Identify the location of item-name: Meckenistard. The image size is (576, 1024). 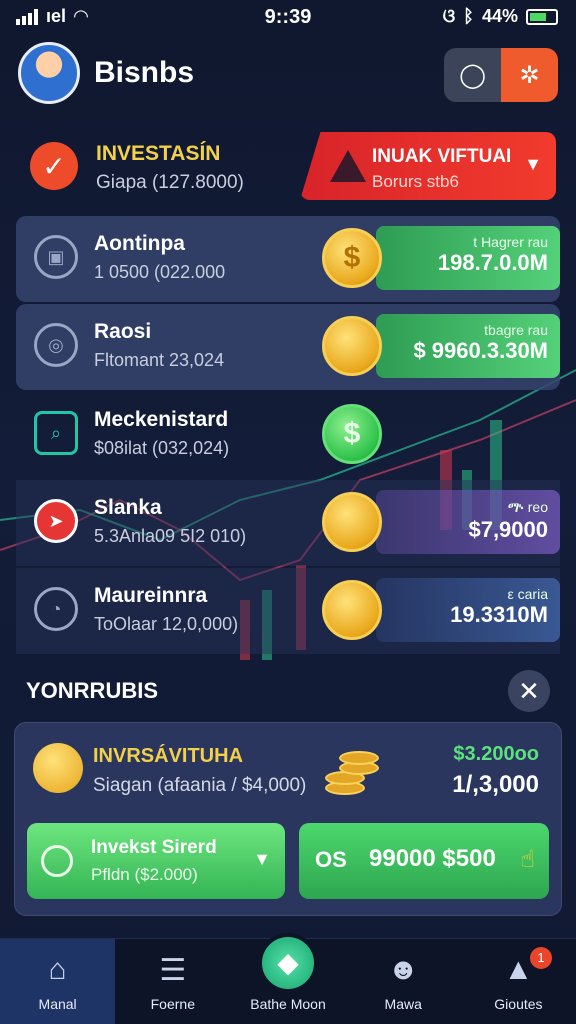
(161, 419).